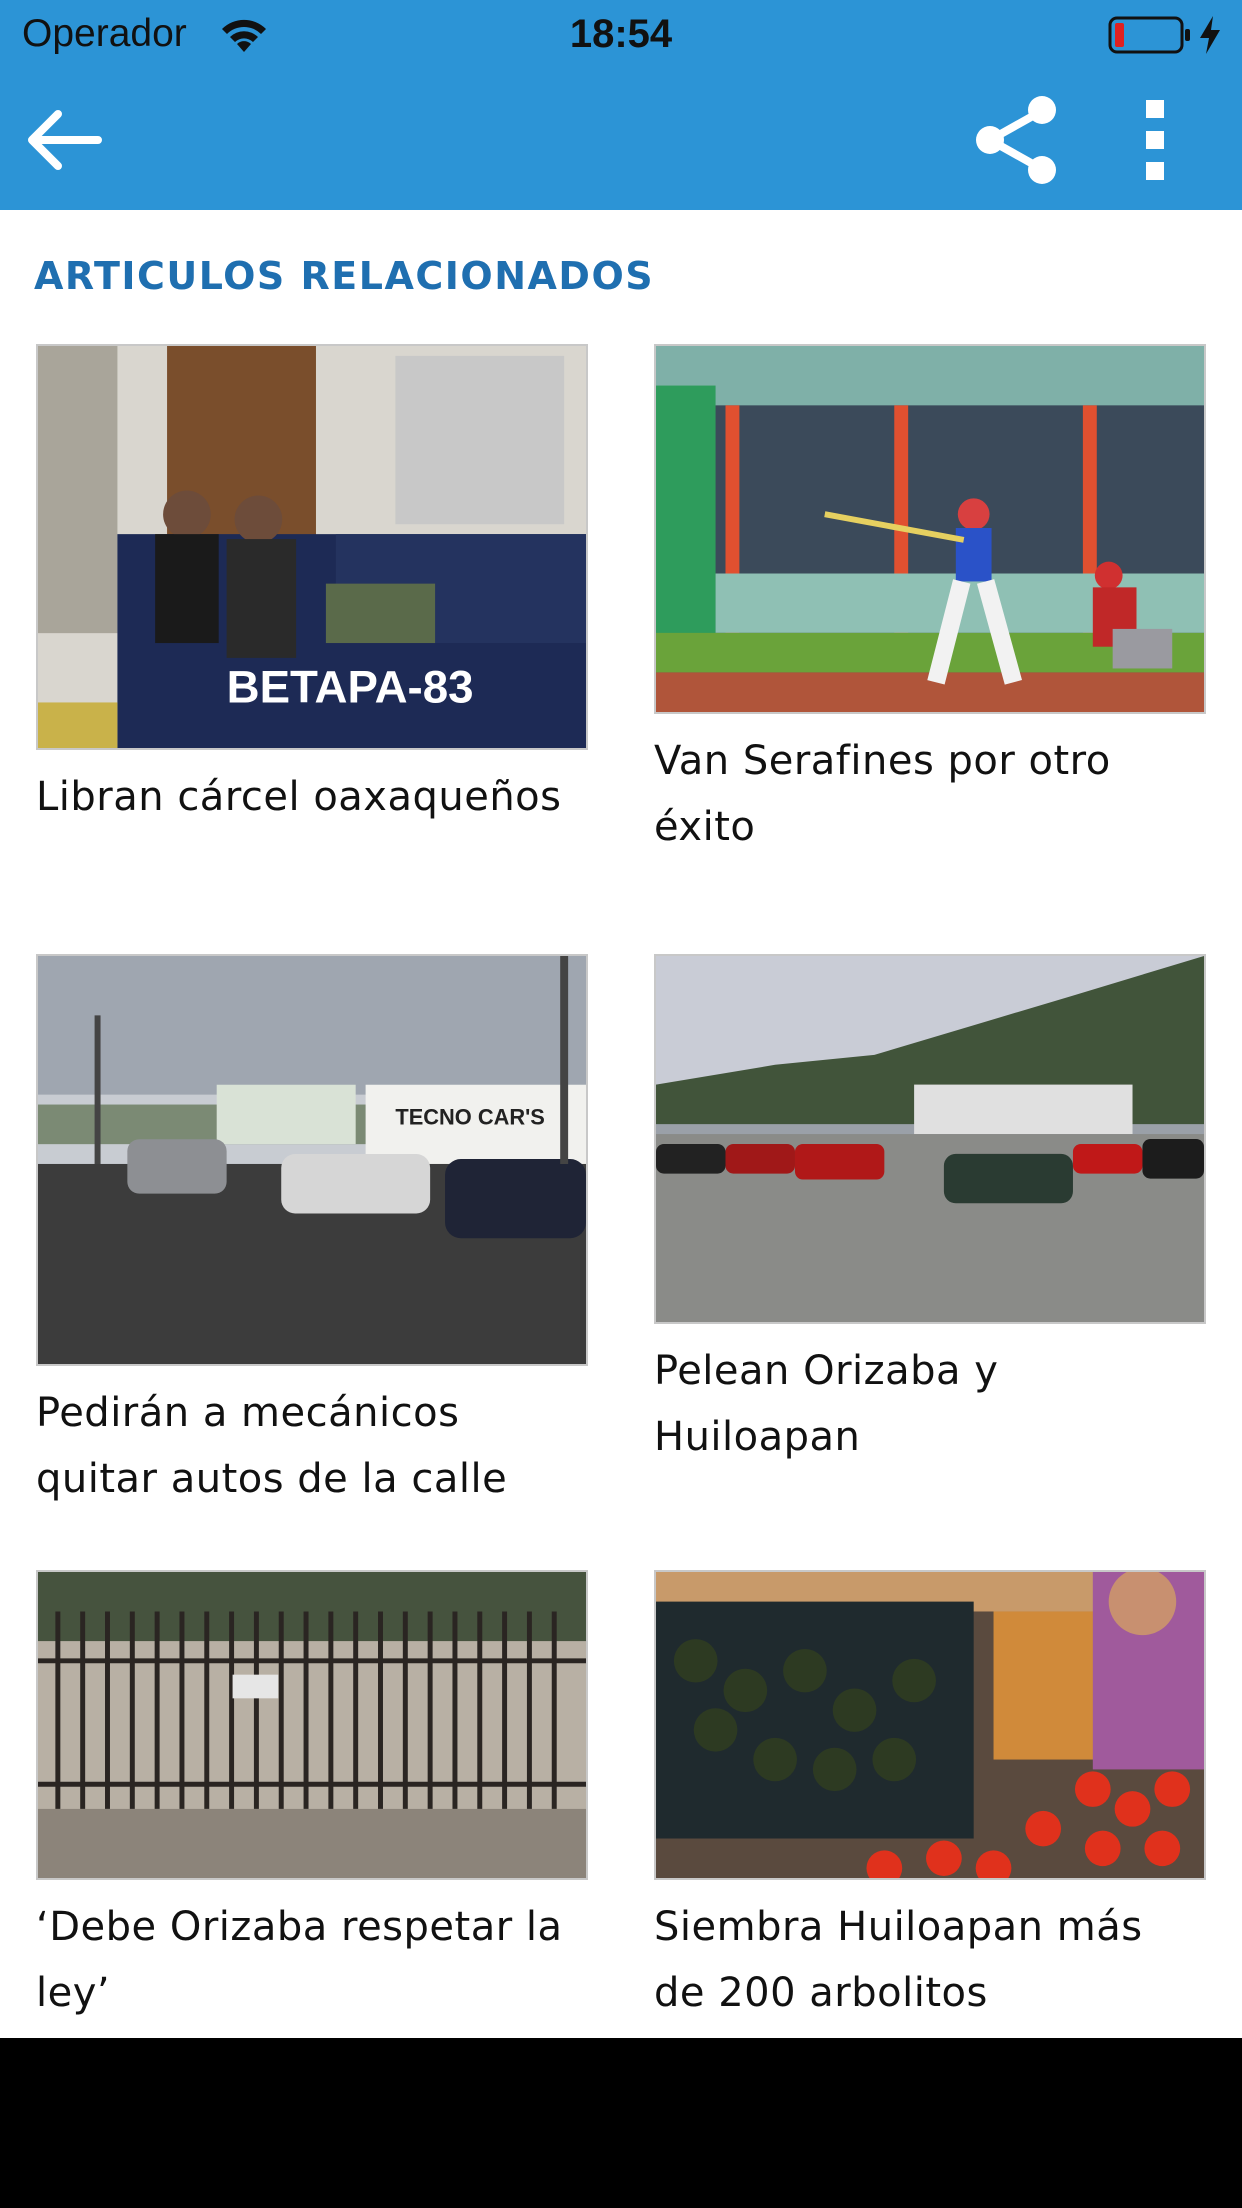  What do you see at coordinates (930, 529) in the screenshot?
I see `baseball-game-photo` at bounding box center [930, 529].